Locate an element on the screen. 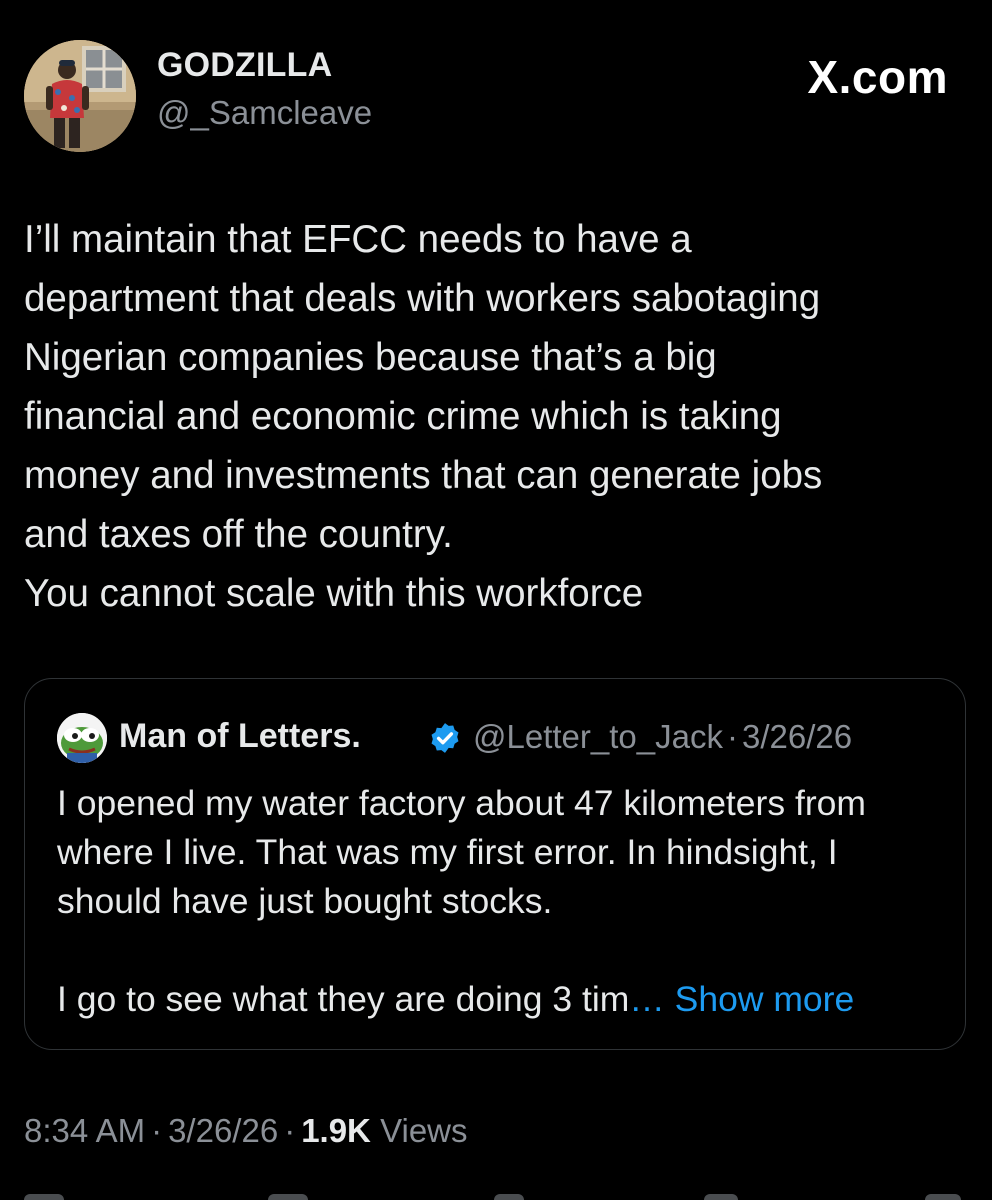  reply-icon is located at coordinates (44, 1197).